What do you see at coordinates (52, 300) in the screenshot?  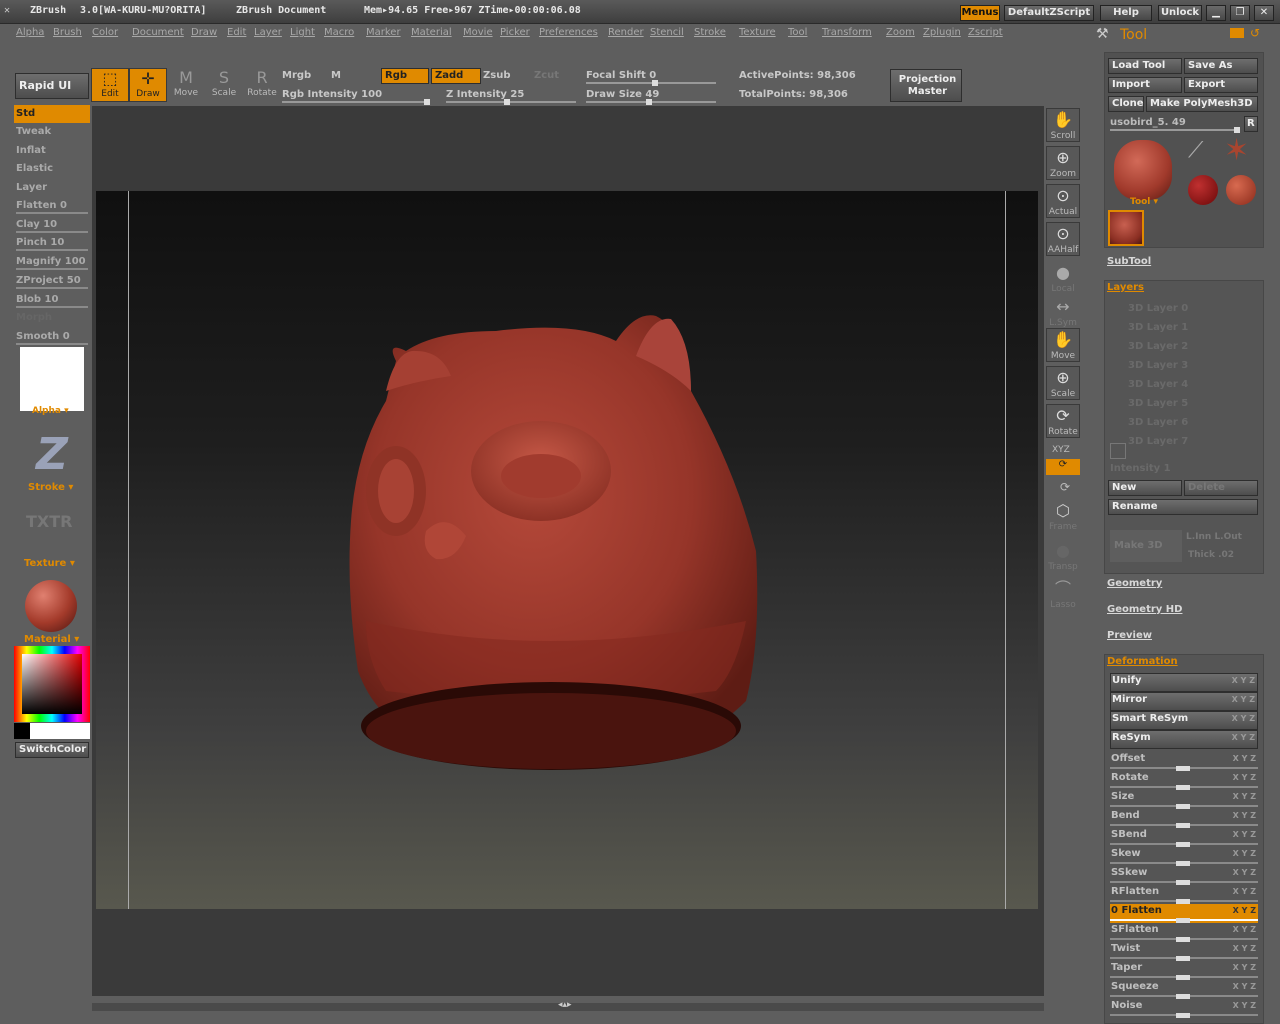 I see `brush-blob: Blob 10` at bounding box center [52, 300].